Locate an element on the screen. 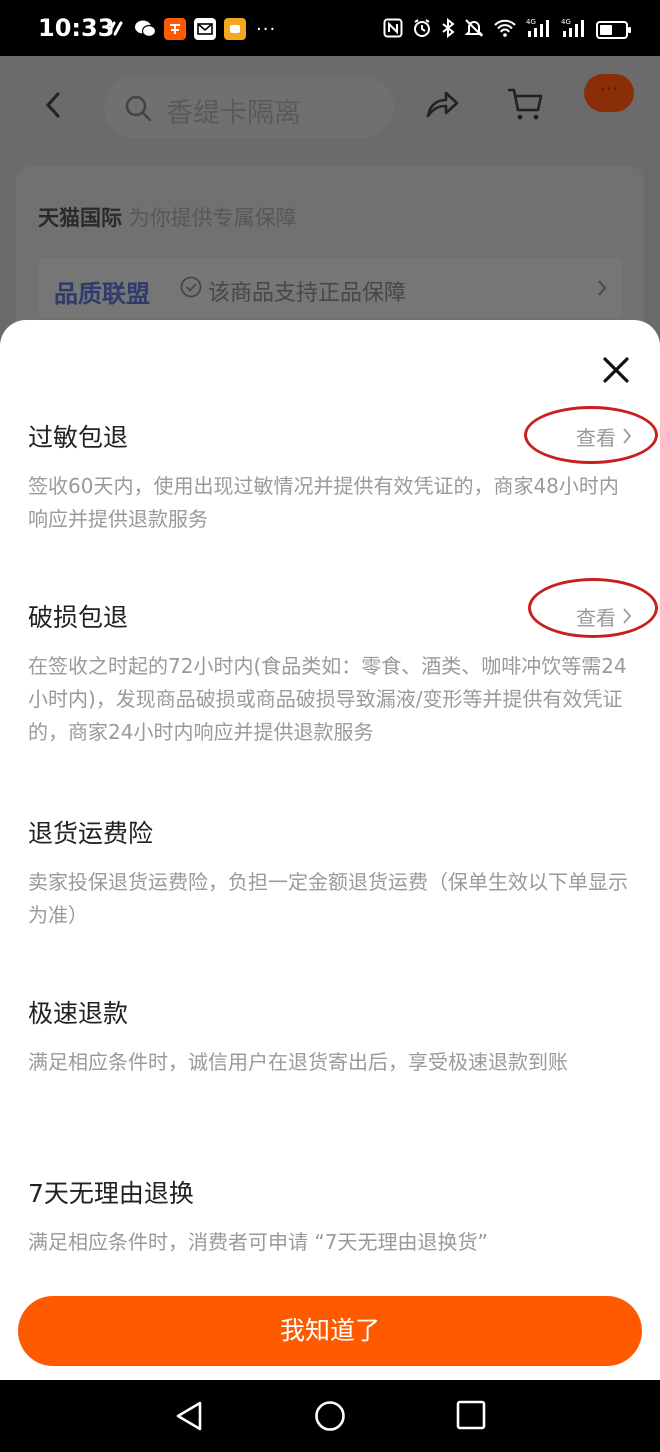 The image size is (660, 1452). service-fast-refund: 极速退款 满足相应条件时，诚信用户在退货寄出后，享受极速退款到账 is located at coordinates (330, 1037).